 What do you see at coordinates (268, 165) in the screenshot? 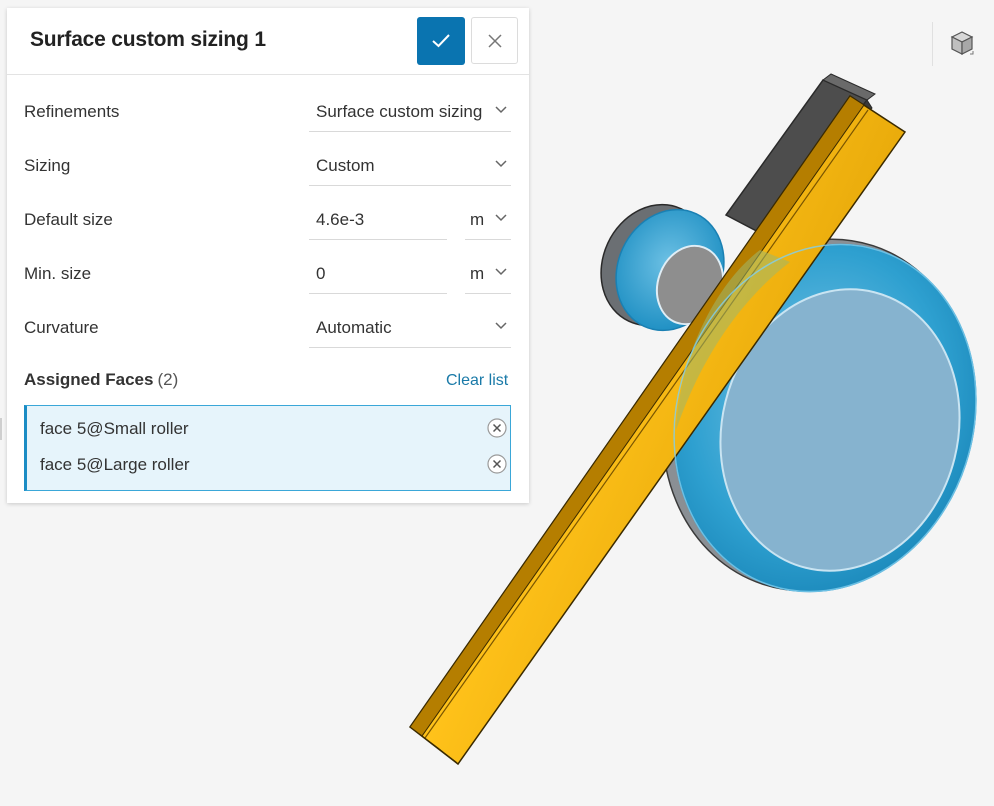
I see `sizing-row: Sizing Custom` at bounding box center [268, 165].